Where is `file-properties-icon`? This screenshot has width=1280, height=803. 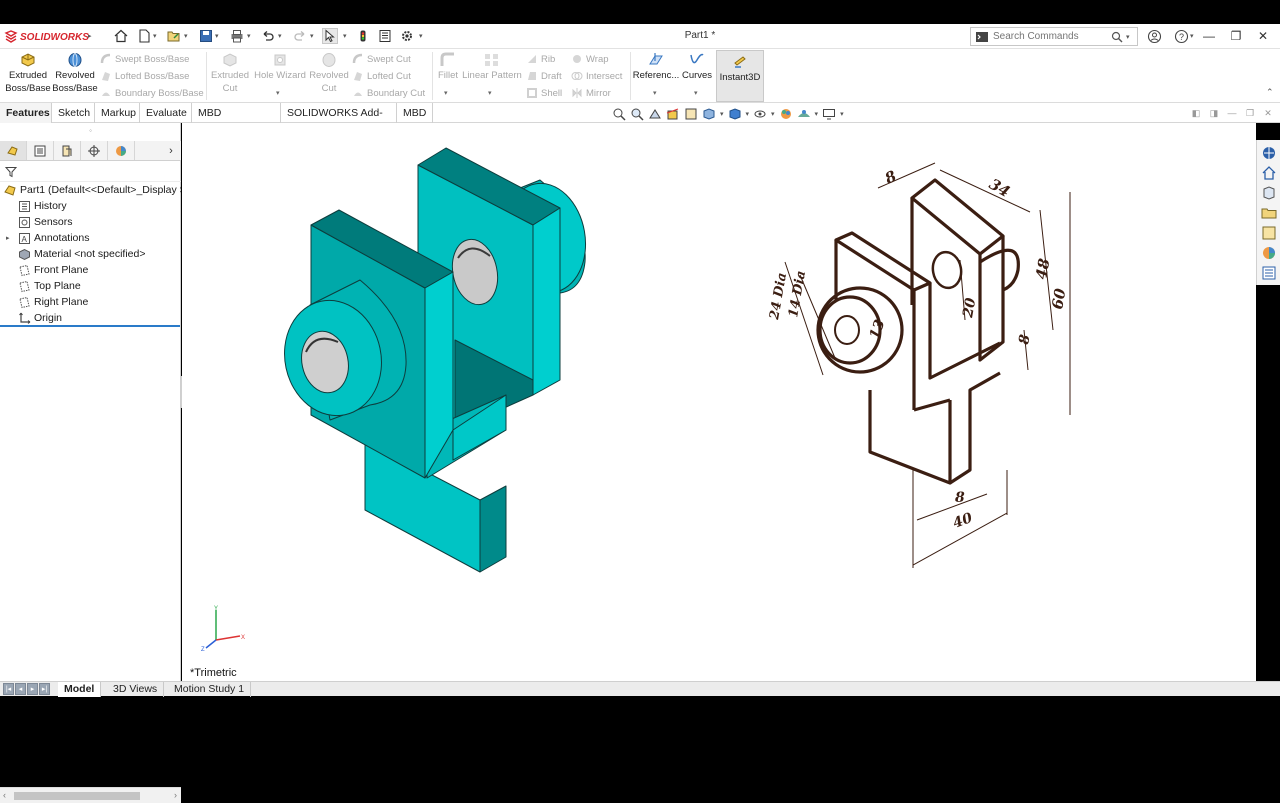 file-properties-icon is located at coordinates (385, 36).